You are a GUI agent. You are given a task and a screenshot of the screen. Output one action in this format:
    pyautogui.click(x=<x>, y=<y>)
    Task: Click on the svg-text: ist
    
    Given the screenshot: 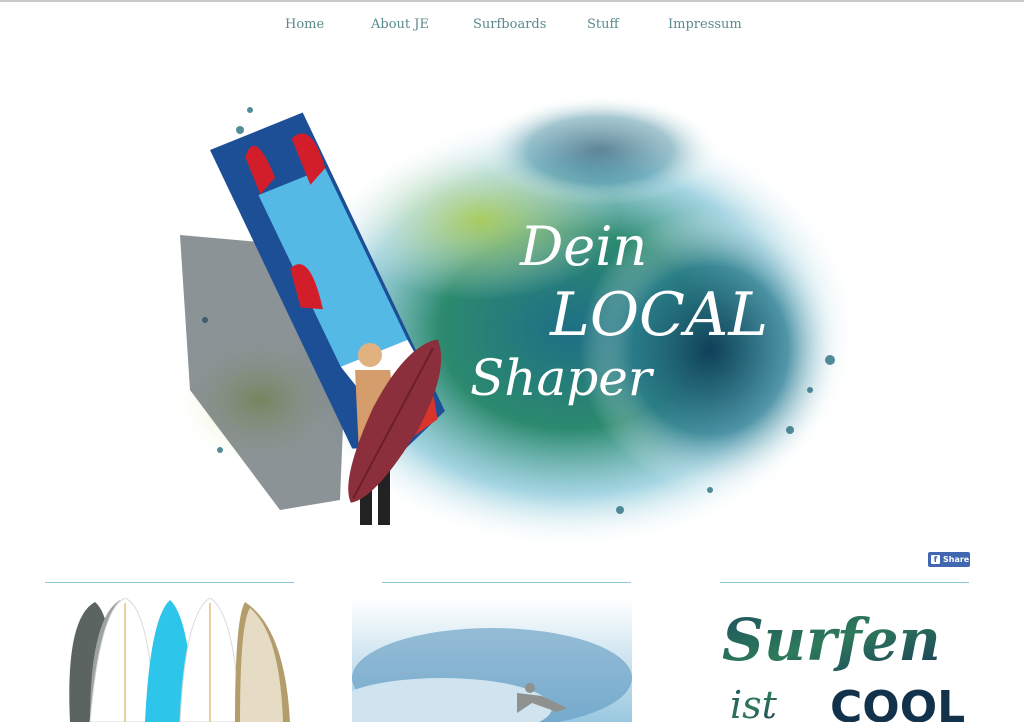 What is the action you would take?
    pyautogui.click(x=754, y=702)
    